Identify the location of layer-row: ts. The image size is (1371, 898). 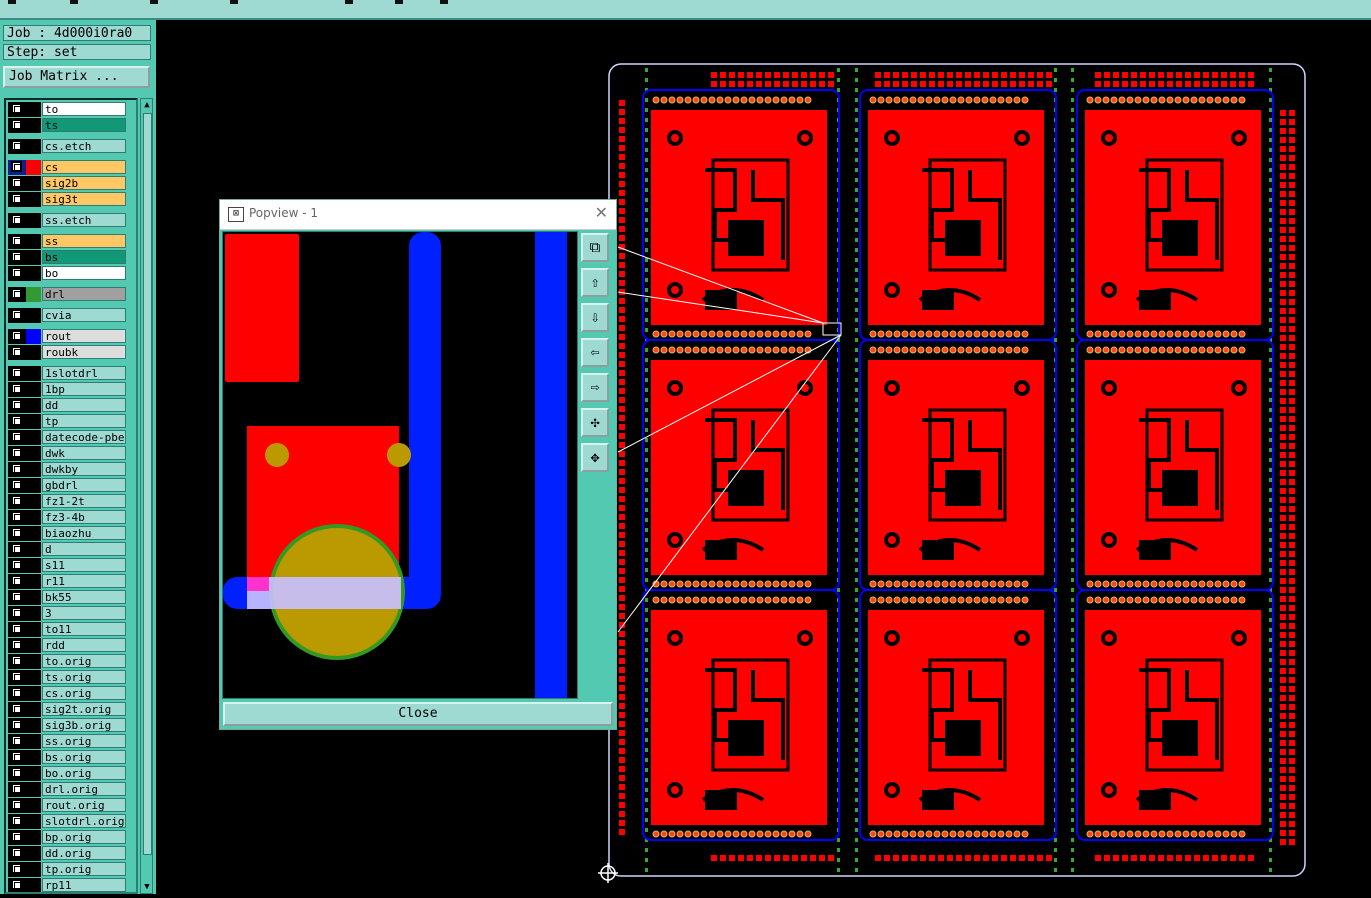
(68, 125).